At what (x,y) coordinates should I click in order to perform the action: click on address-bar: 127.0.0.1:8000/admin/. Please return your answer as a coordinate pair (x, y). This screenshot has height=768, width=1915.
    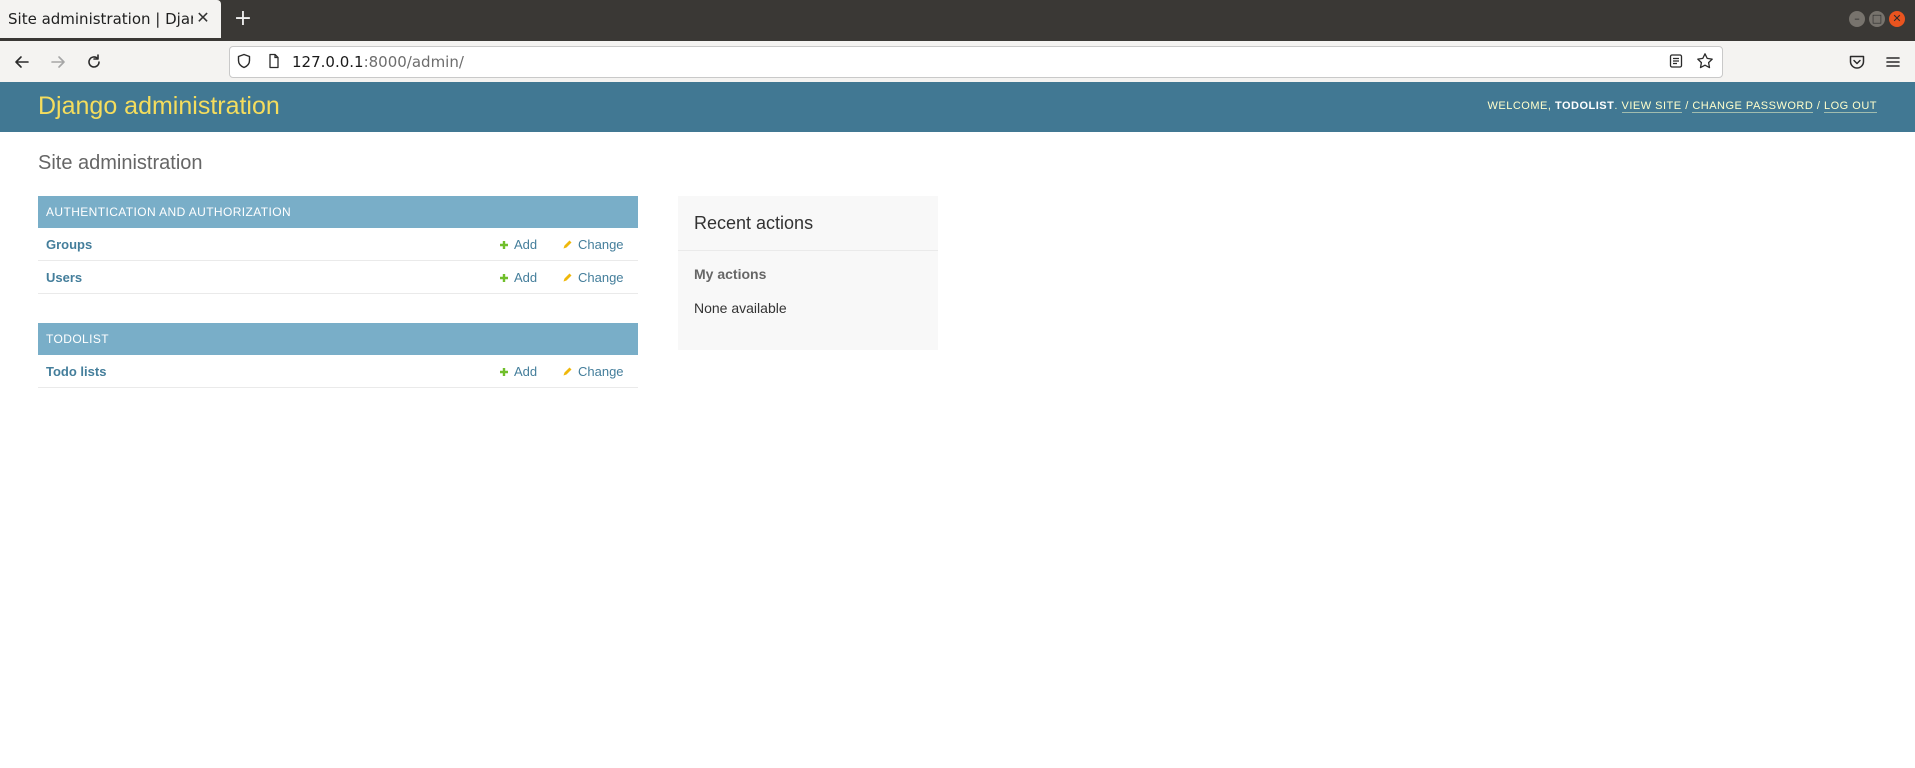
    Looking at the image, I should click on (976, 62).